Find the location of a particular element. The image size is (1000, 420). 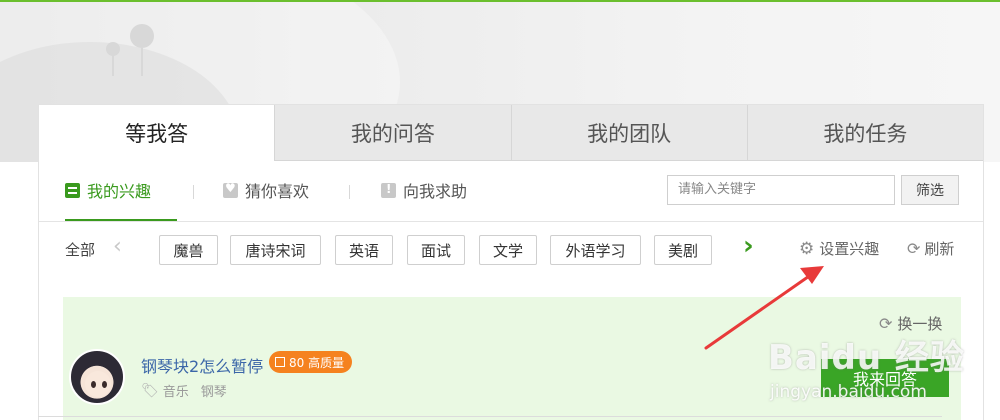

heart-icon is located at coordinates (230, 189).